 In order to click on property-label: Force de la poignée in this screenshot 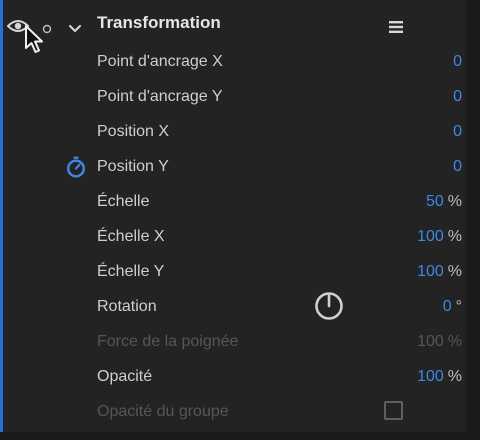, I will do `click(168, 341)`.